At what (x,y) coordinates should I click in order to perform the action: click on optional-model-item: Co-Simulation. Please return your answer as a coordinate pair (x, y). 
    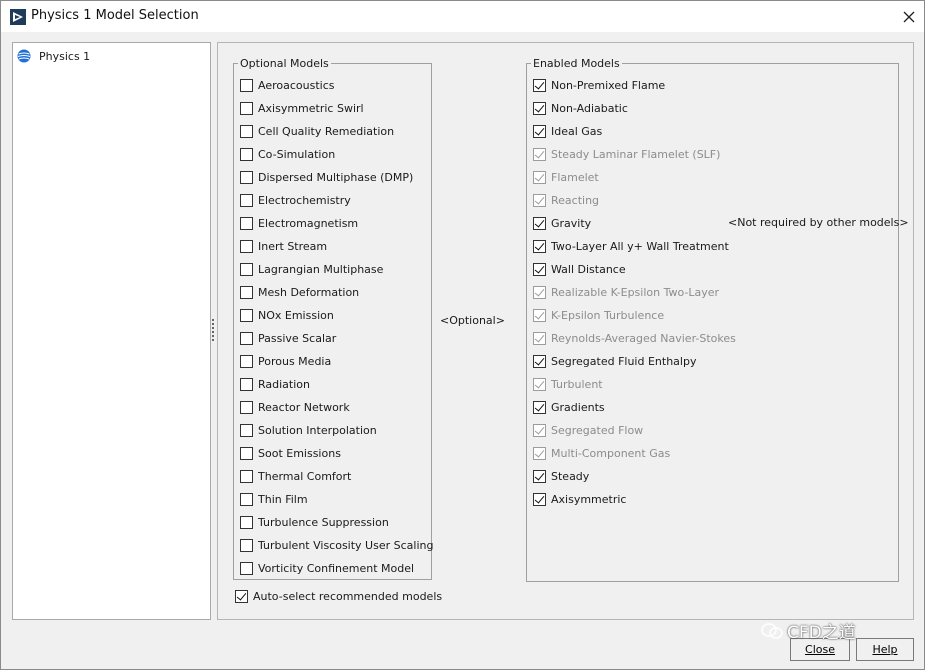
    Looking at the image, I should click on (287, 154).